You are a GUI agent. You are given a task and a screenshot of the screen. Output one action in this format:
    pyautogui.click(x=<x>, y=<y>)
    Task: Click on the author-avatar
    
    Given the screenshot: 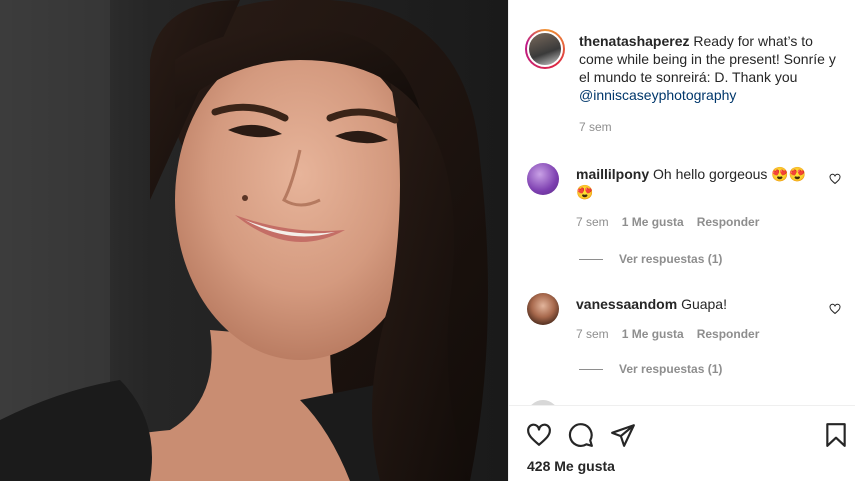 What is the action you would take?
    pyautogui.click(x=545, y=49)
    